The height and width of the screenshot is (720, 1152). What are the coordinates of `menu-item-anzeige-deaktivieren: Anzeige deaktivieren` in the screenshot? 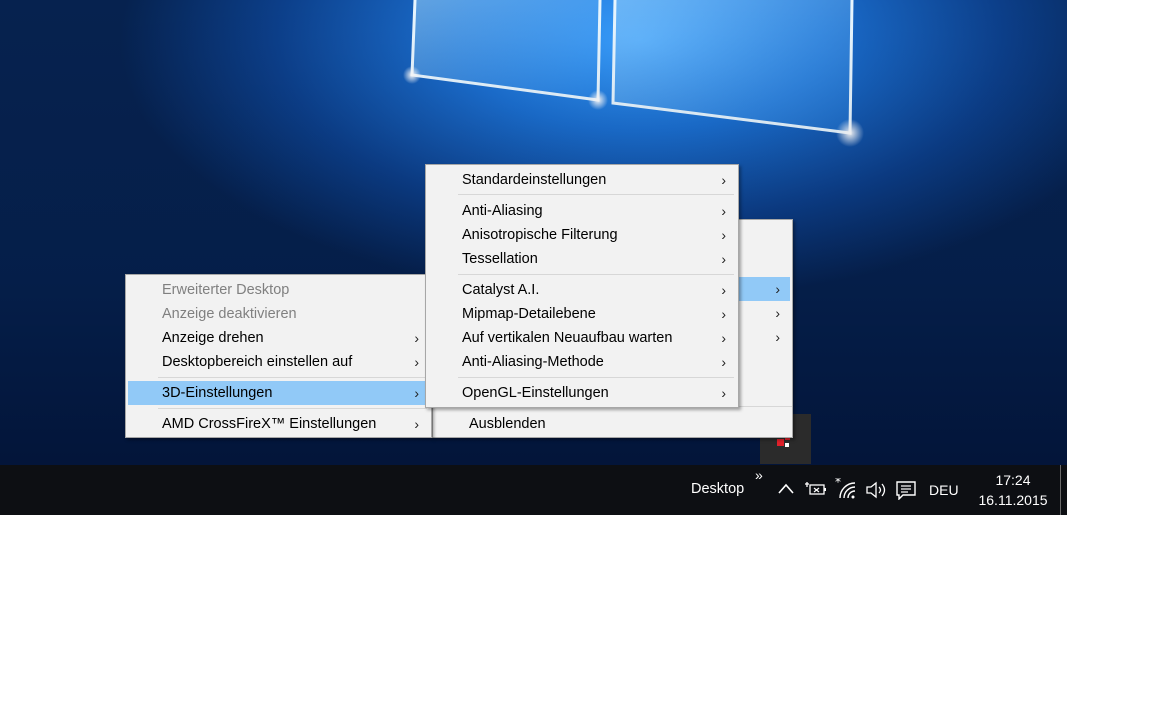 It's located at (229, 314).